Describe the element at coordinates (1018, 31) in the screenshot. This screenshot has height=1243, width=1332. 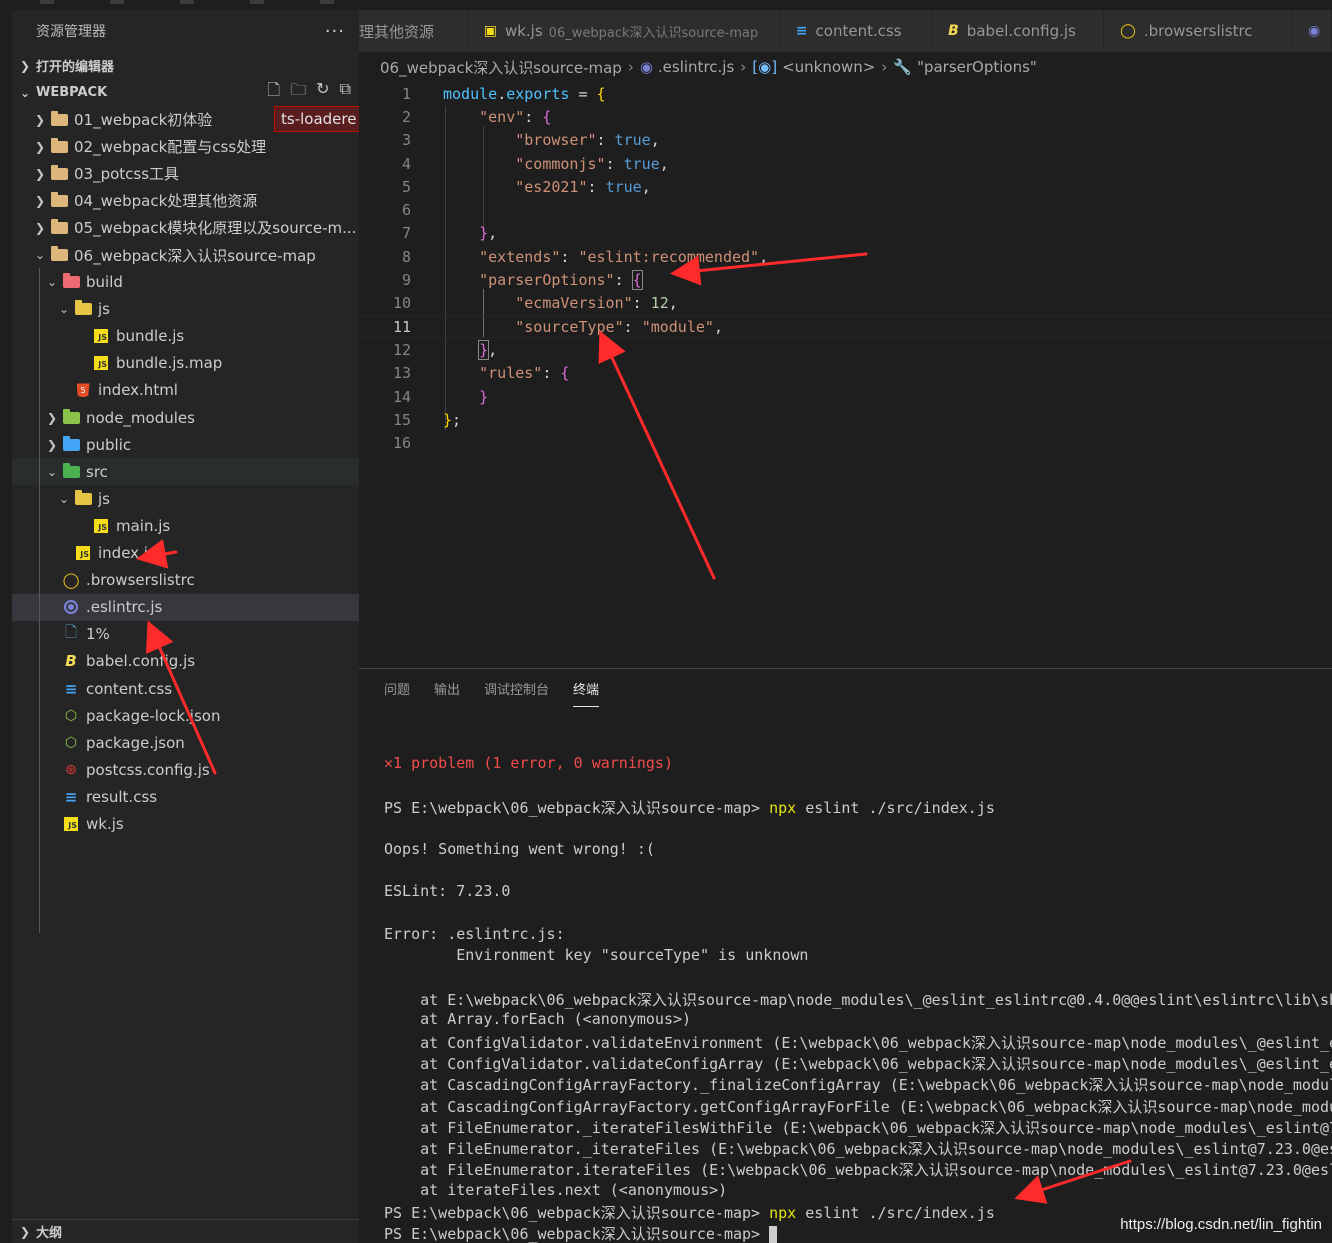
I see `editor-tab: Bbabel.config.js` at that location.